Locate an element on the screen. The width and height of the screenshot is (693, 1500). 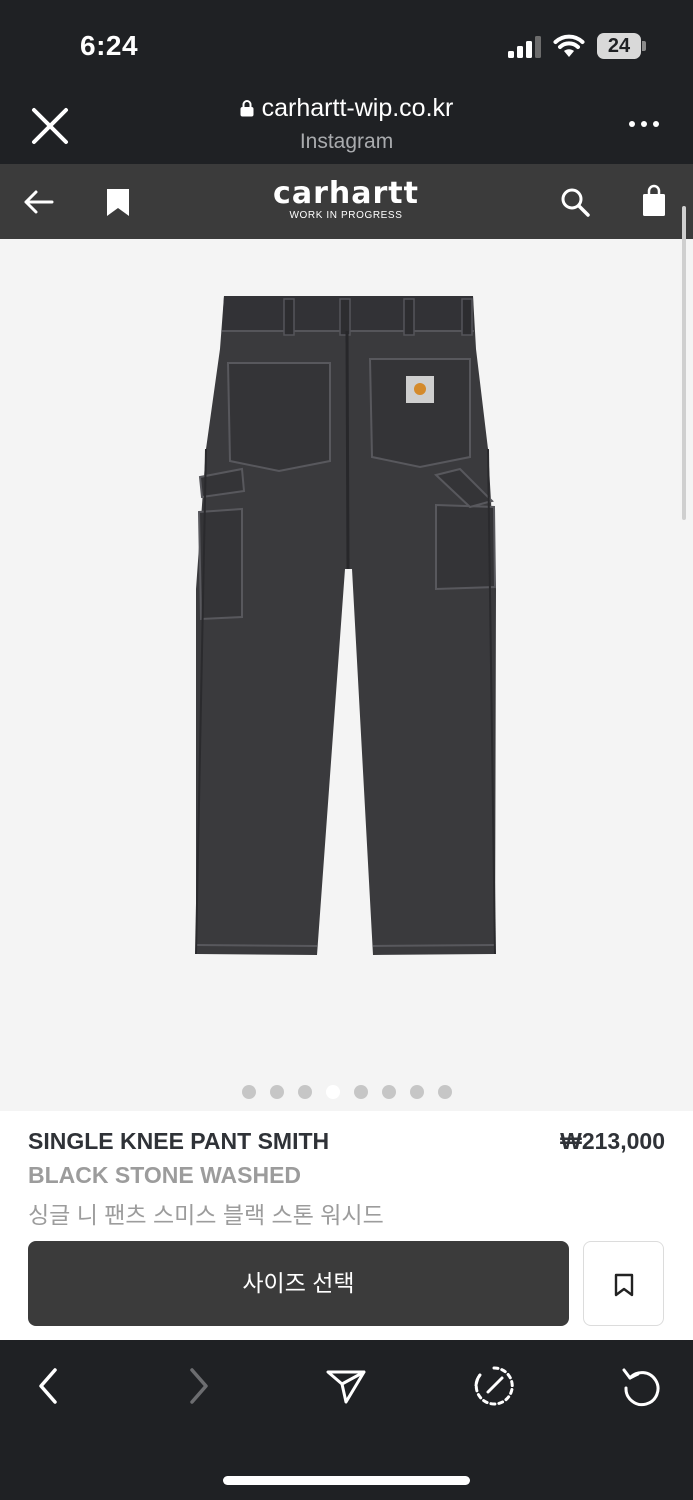
reload-icon is located at coordinates (642, 1386).